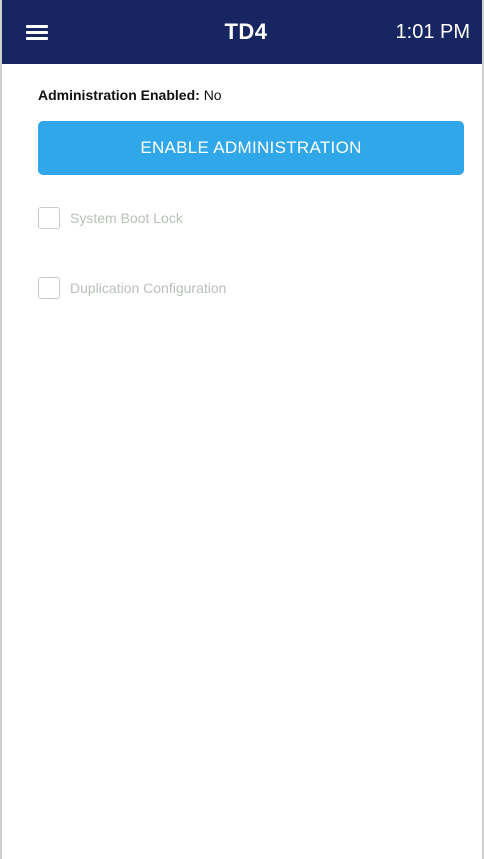 Image resolution: width=484 pixels, height=859 pixels. I want to click on system-boot-lock-checkbox, so click(49, 218).